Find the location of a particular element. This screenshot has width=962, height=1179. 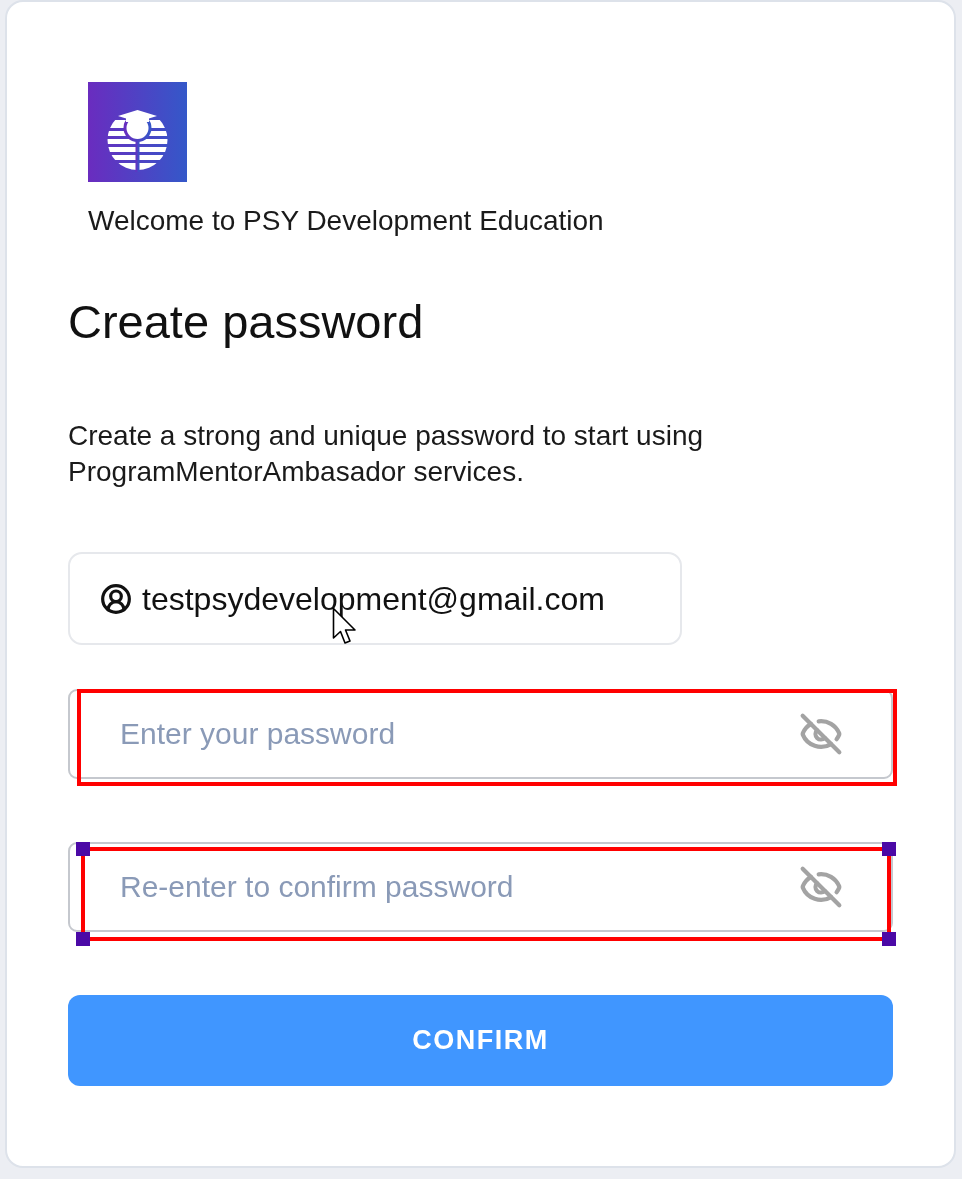

user-circle-icon is located at coordinates (116, 598).